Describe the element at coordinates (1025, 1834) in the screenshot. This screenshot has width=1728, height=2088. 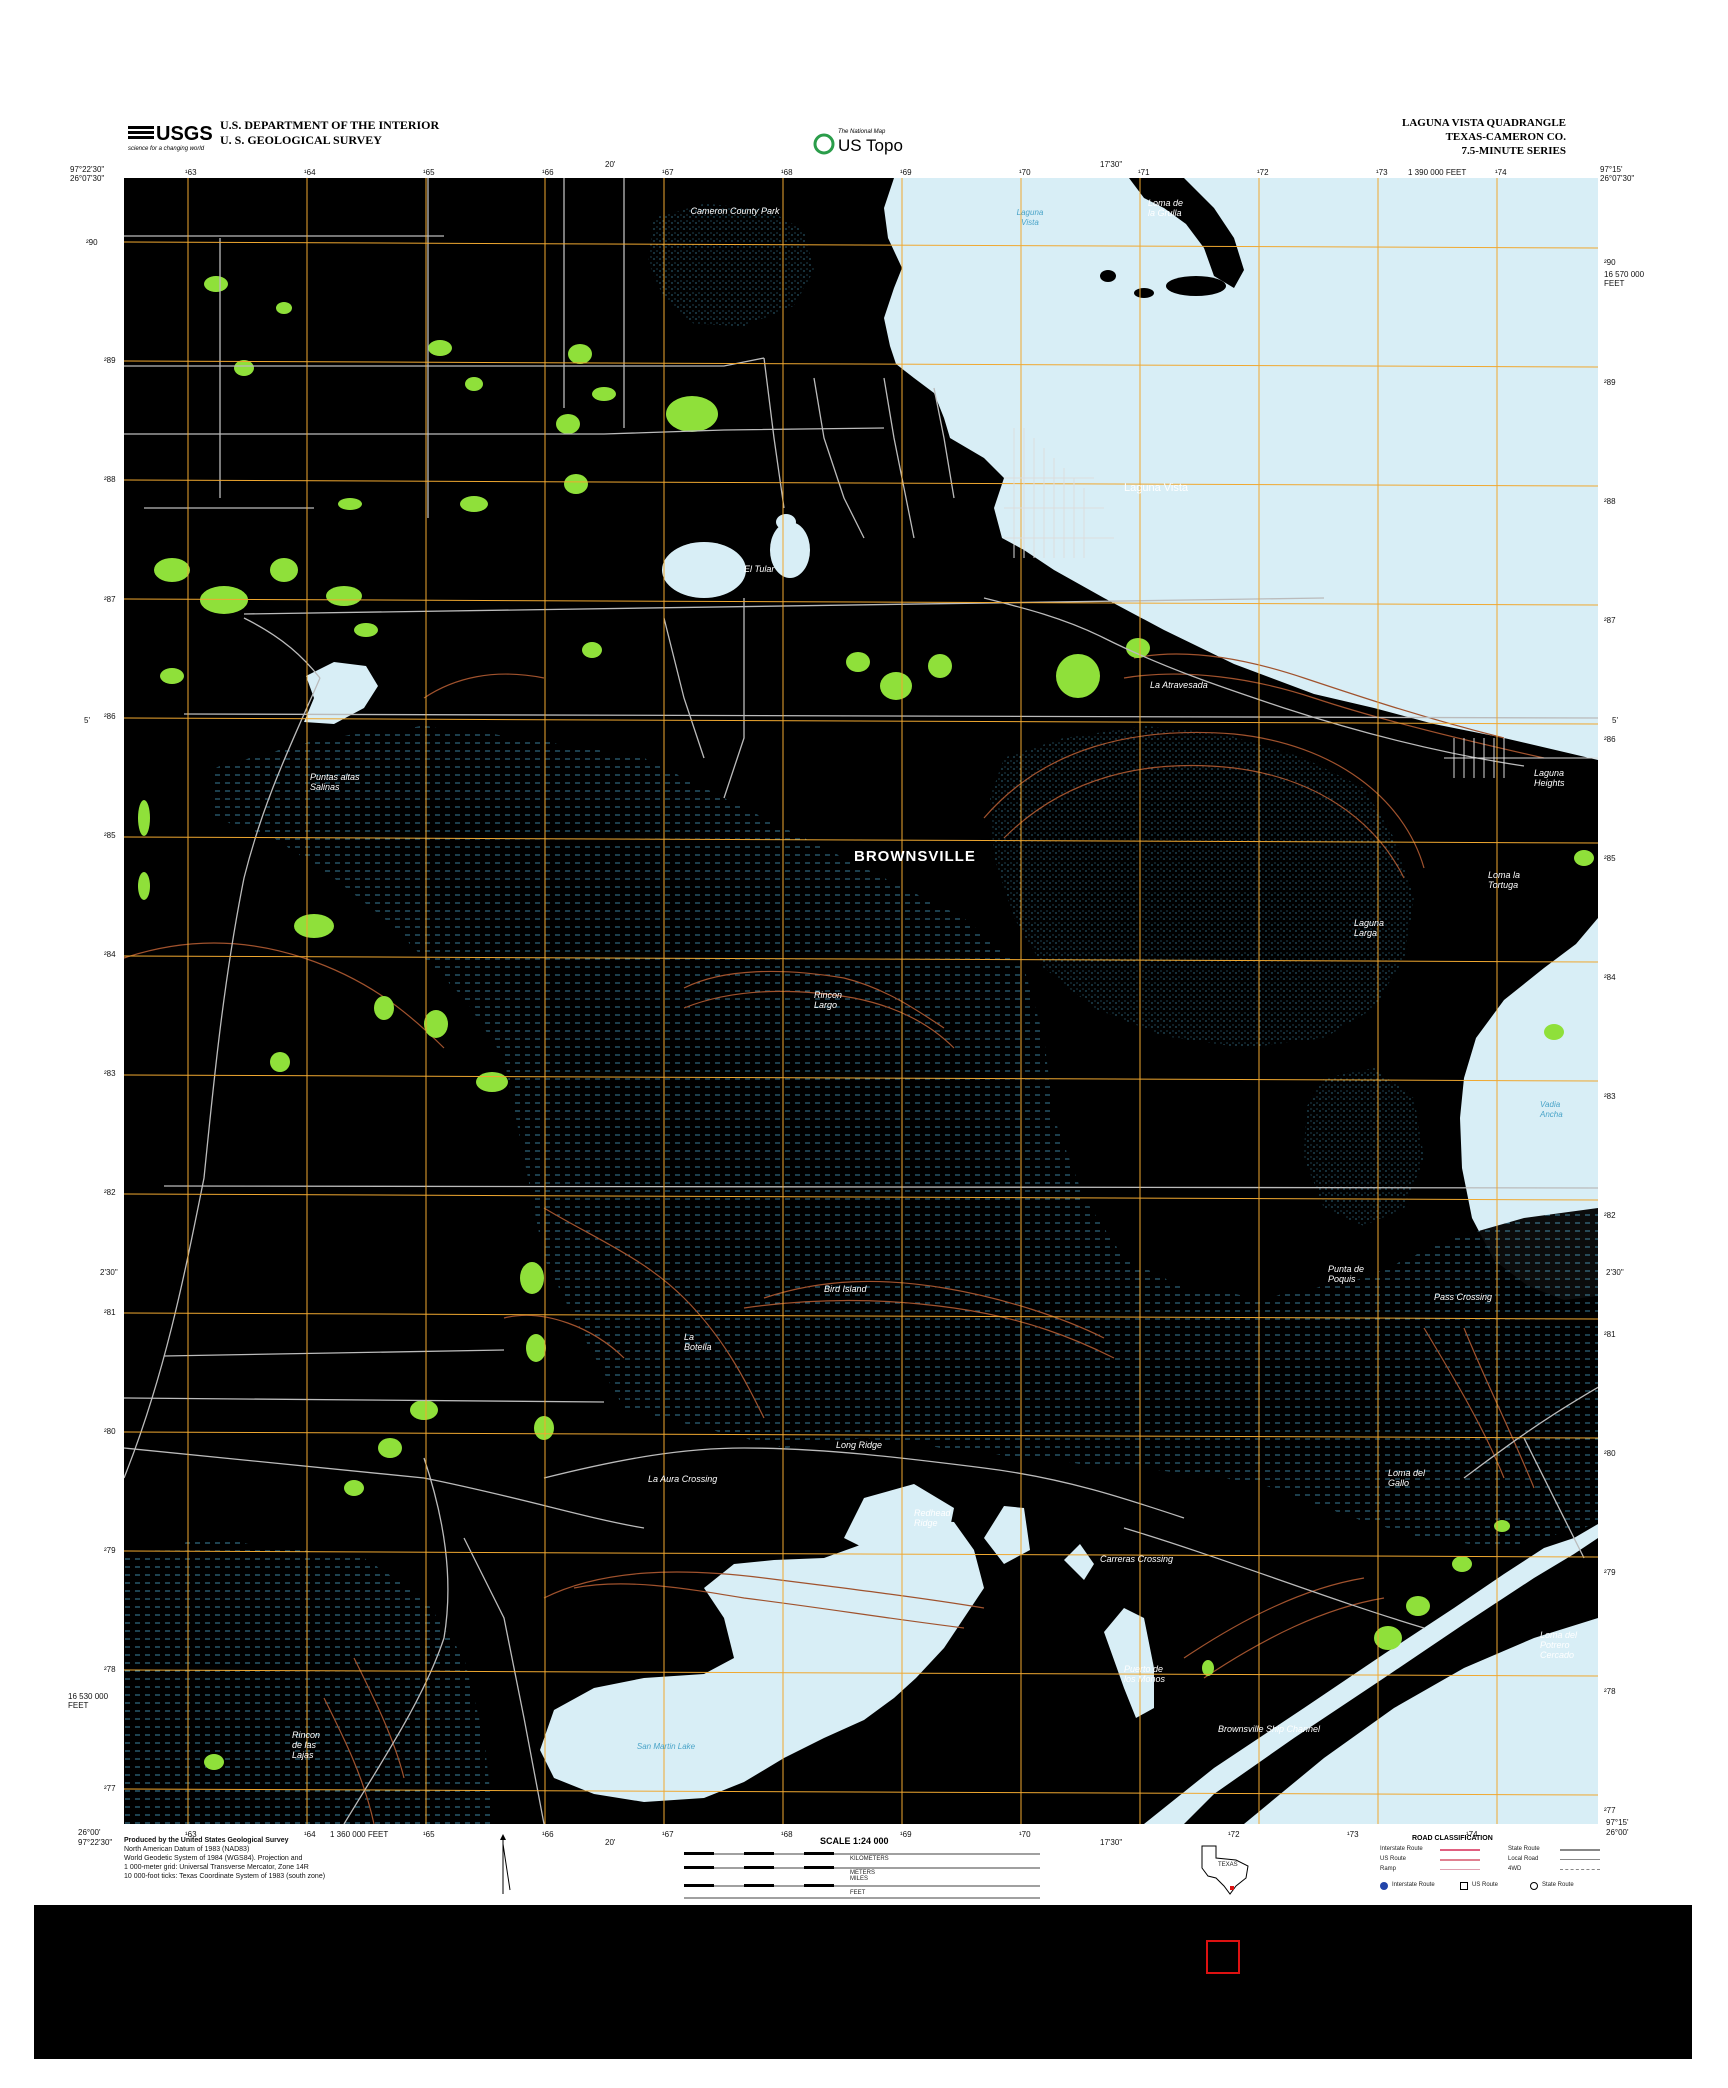
I see `bottom-tick: ¹70` at that location.